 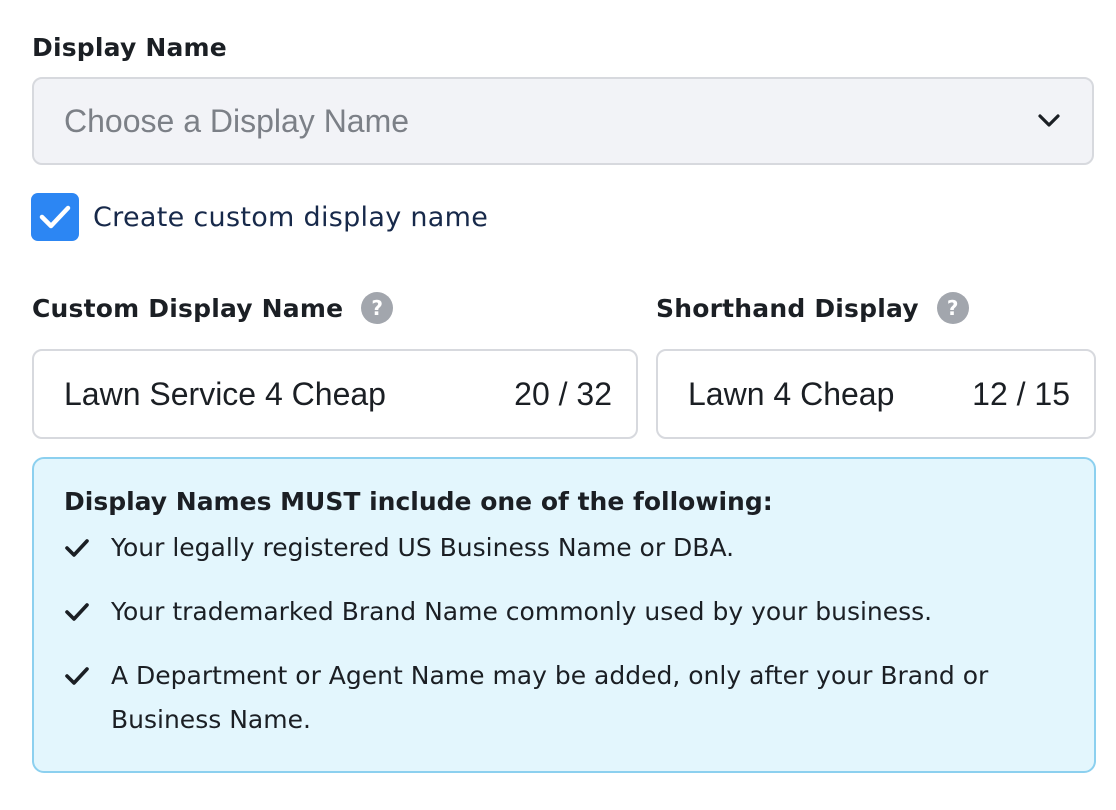 I want to click on custom-display-name-label: Custom Display Name ?, so click(x=213, y=308).